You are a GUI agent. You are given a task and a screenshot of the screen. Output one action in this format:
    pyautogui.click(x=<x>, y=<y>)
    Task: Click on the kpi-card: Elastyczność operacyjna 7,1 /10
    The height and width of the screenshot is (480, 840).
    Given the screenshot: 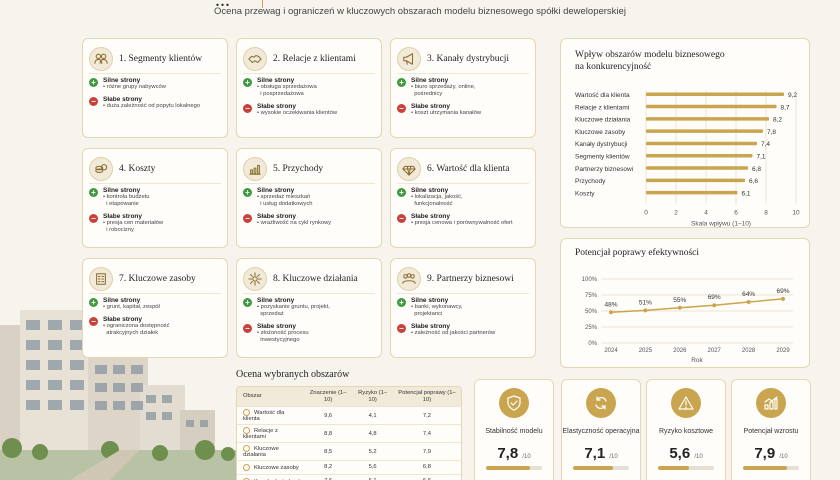 What is the action you would take?
    pyautogui.click(x=601, y=429)
    